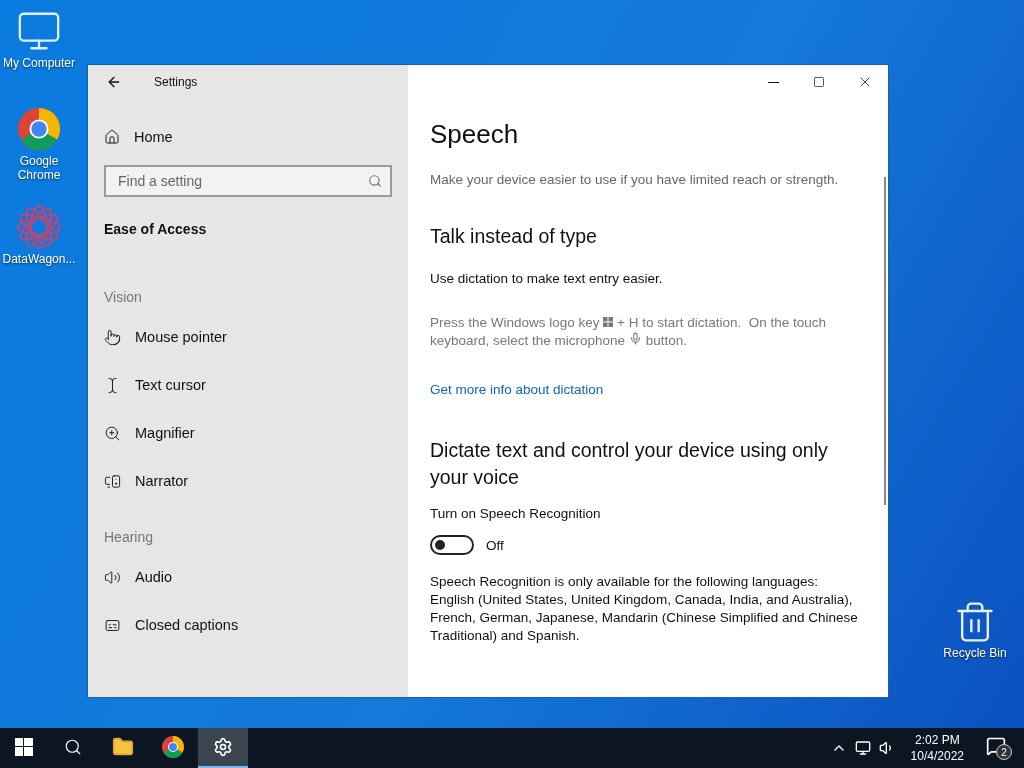  I want to click on gear-icon, so click(223, 747).